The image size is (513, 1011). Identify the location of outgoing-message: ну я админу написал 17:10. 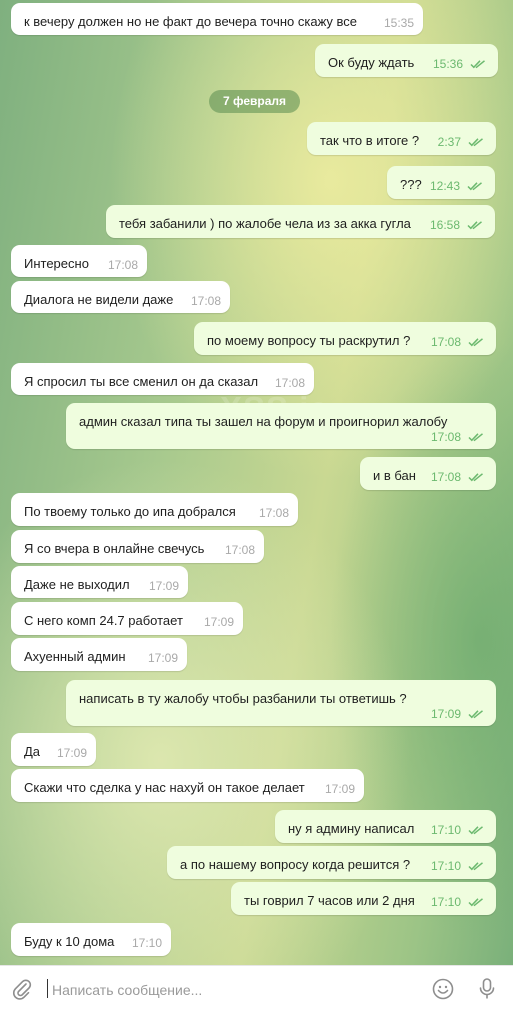
(385, 826).